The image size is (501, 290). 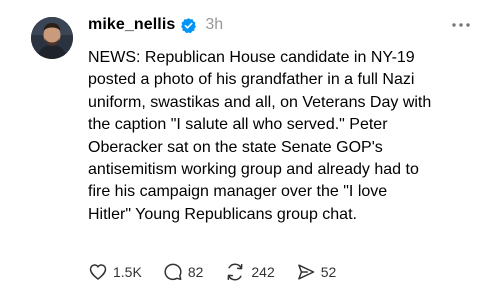 I want to click on post-actions: 1.5K 82 242 52, so click(x=222, y=272).